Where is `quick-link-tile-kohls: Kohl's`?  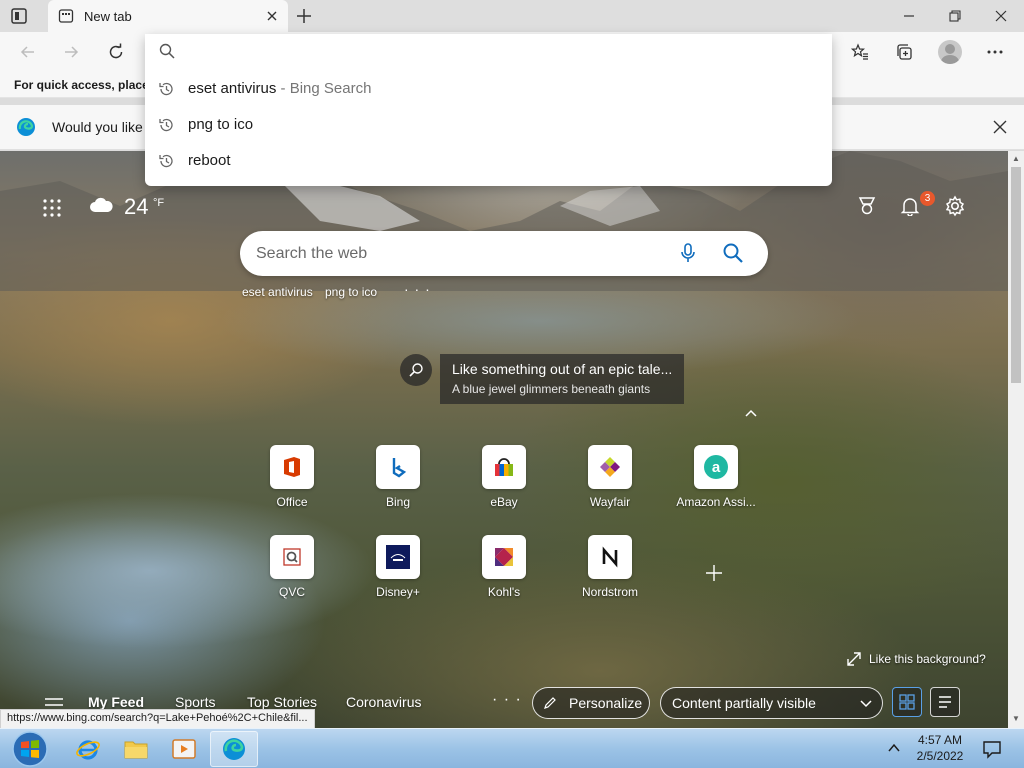 quick-link-tile-kohls: Kohl's is located at coordinates (504, 575).